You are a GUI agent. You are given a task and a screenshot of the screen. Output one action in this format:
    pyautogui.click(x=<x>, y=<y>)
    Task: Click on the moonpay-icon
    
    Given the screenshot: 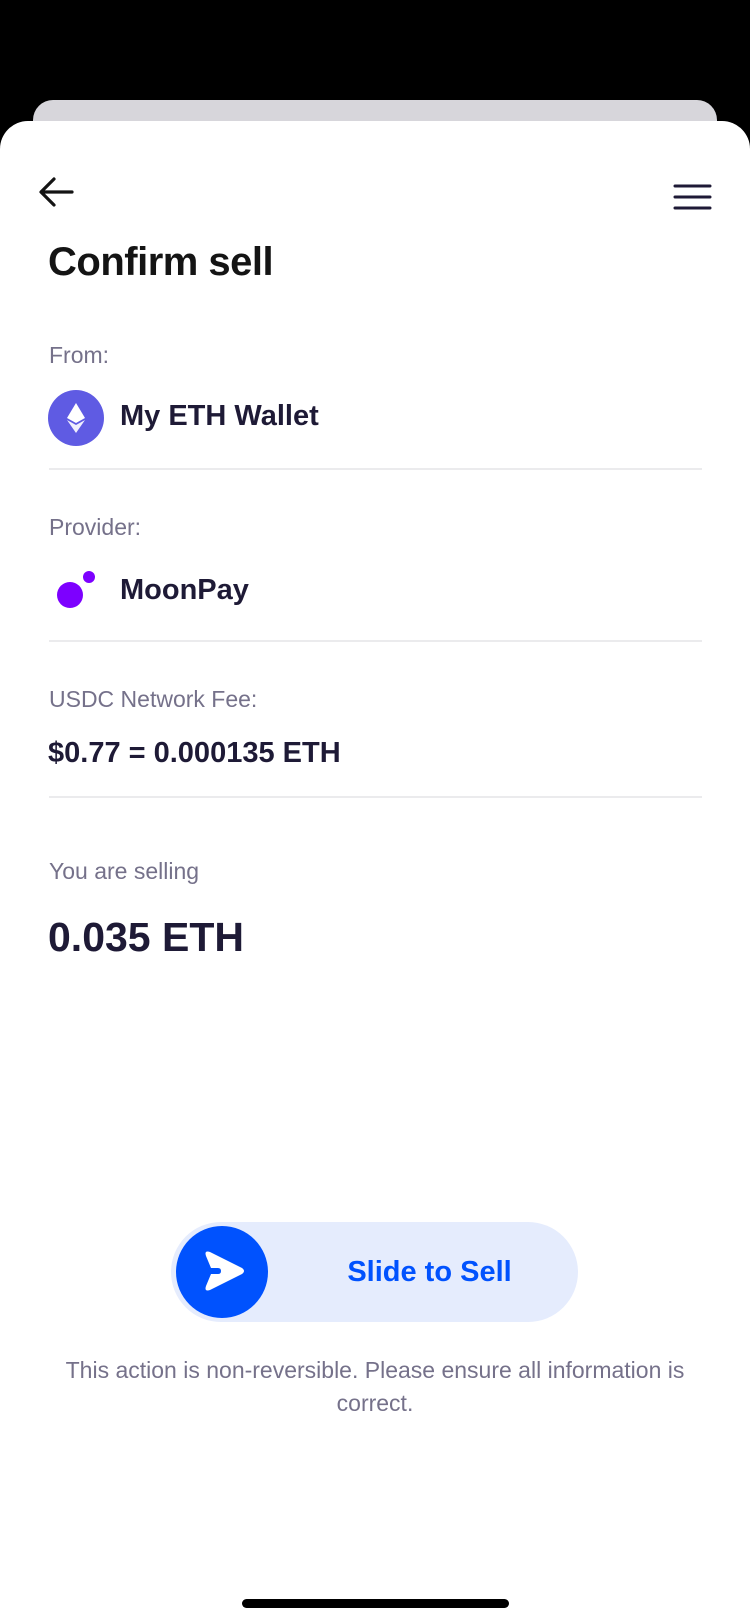 What is the action you would take?
    pyautogui.click(x=76, y=592)
    